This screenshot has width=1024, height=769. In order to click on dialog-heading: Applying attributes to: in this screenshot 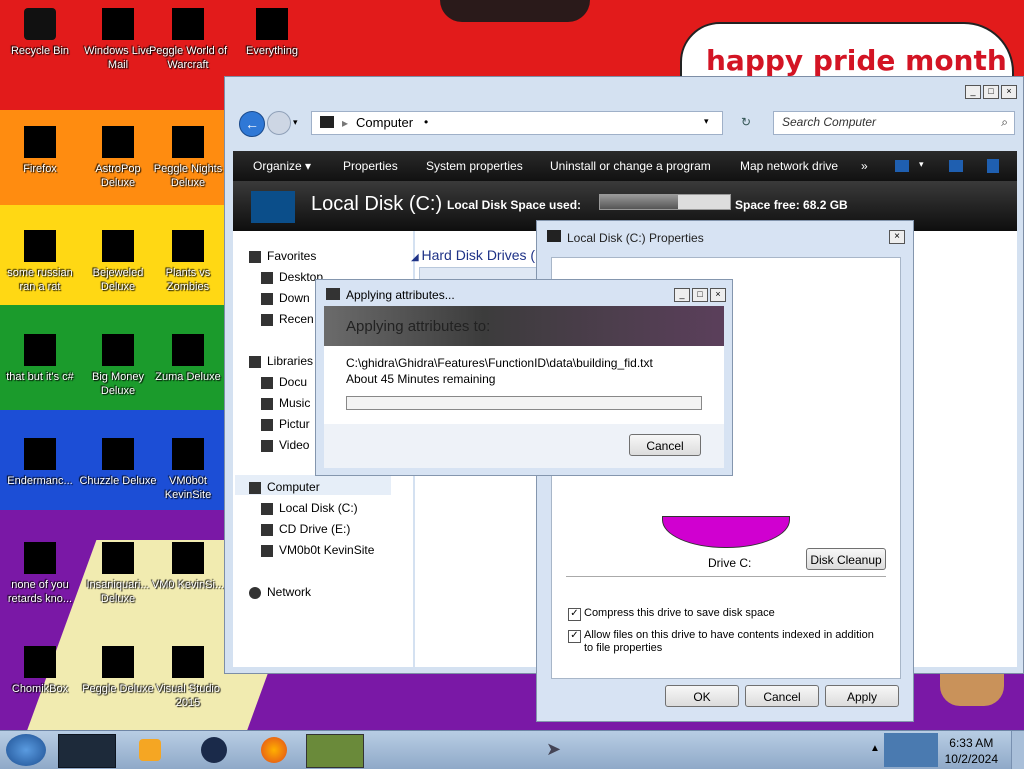, I will do `click(418, 326)`.